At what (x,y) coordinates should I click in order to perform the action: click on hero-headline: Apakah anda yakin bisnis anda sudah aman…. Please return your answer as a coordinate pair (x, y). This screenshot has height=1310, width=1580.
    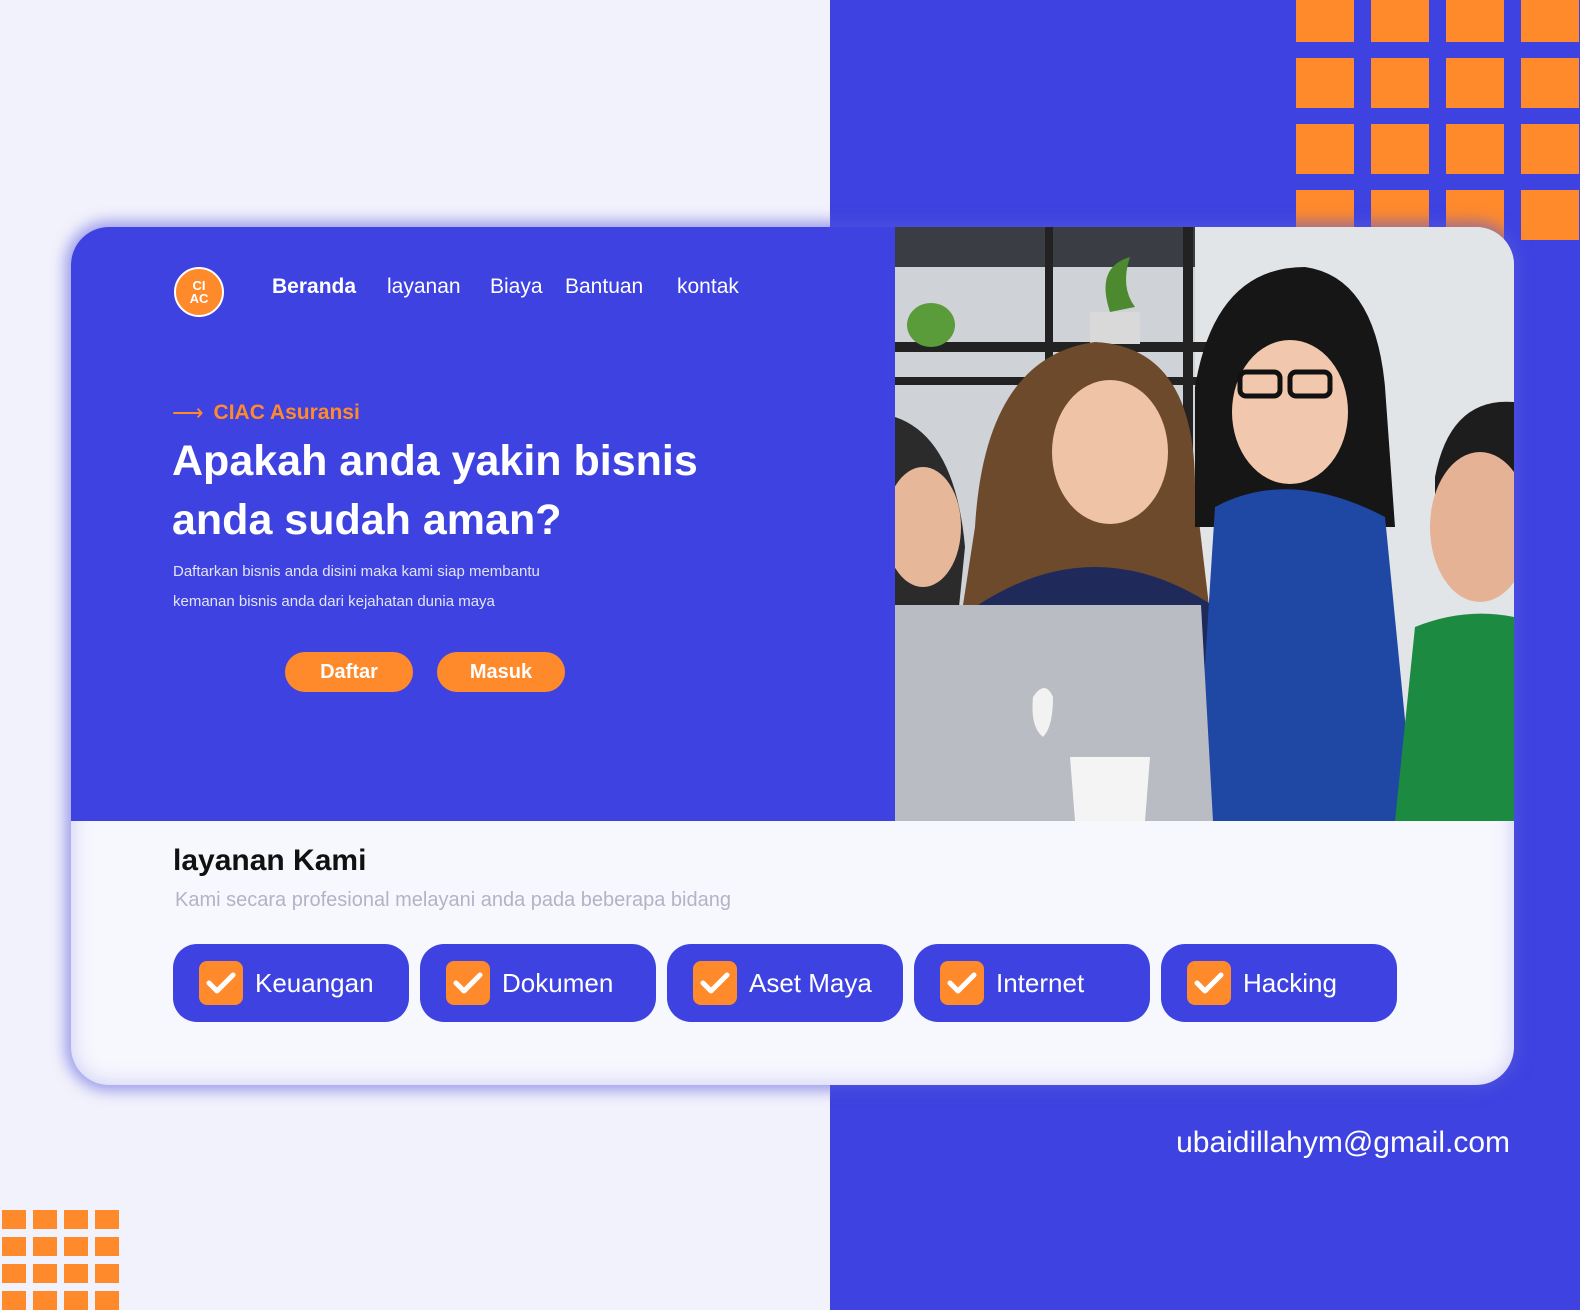
    Looking at the image, I should click on (435, 490).